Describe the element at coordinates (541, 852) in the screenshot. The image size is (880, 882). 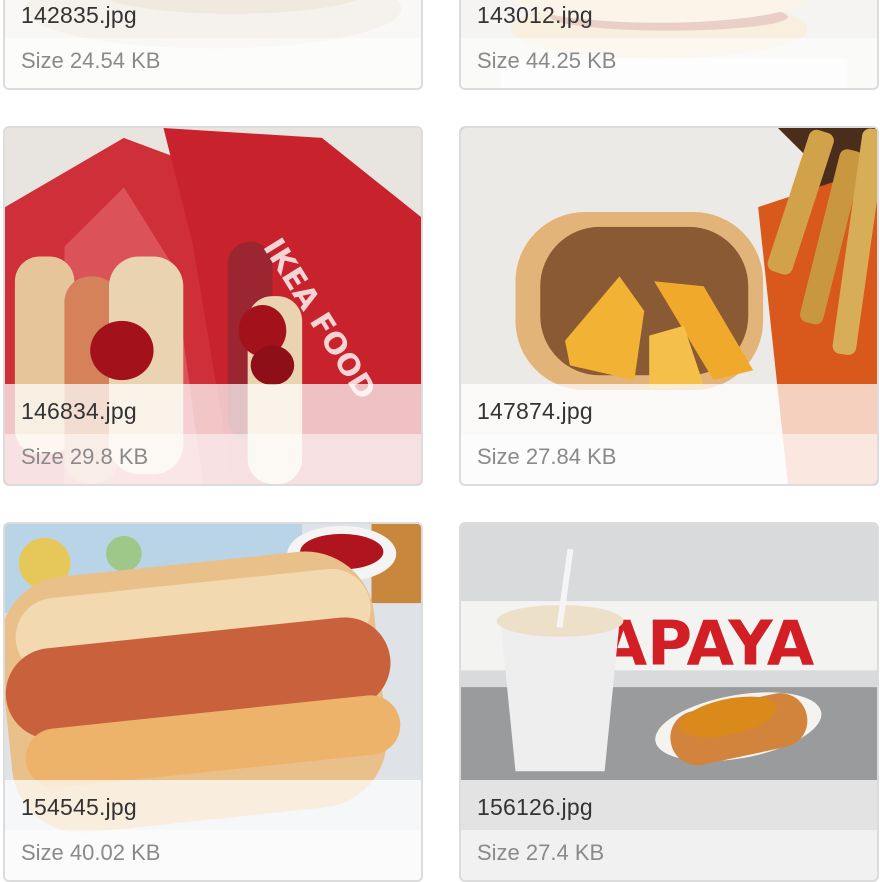
I see `image-filesize: Size 27.4 KB` at that location.